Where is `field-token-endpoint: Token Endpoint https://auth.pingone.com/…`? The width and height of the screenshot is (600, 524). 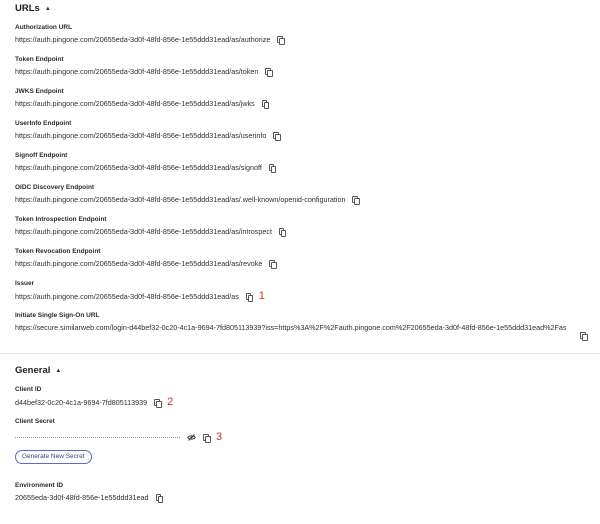 field-token-endpoint: Token Endpoint https://auth.pingone.com/… is located at coordinates (144, 66).